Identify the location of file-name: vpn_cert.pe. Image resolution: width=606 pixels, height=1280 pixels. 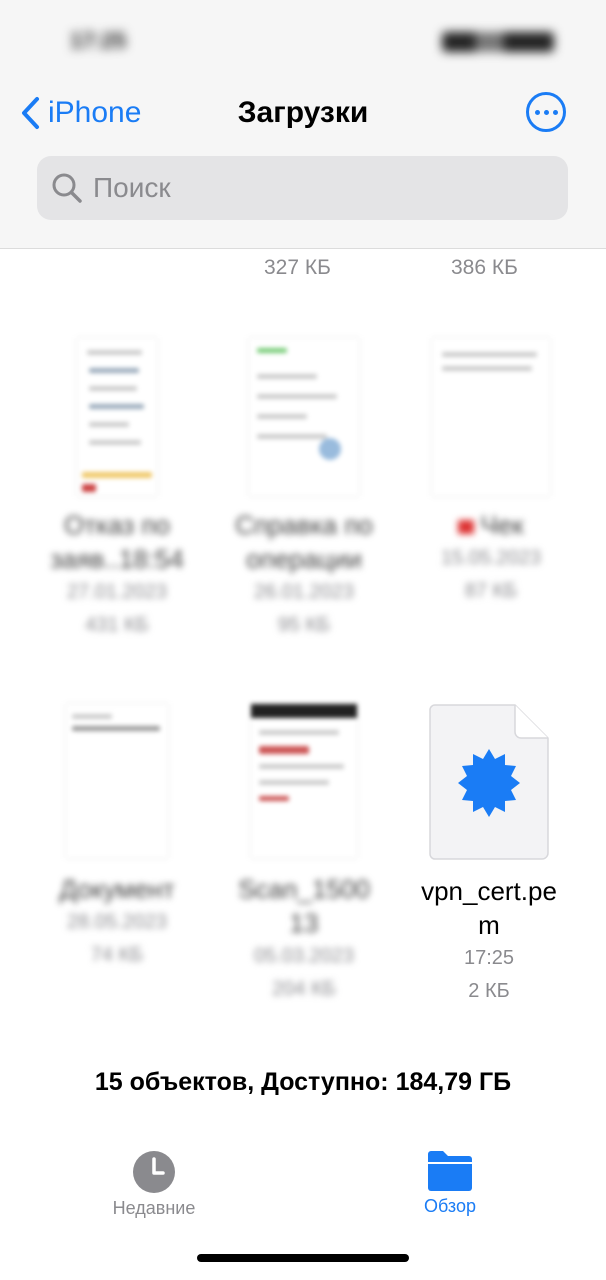
(489, 891).